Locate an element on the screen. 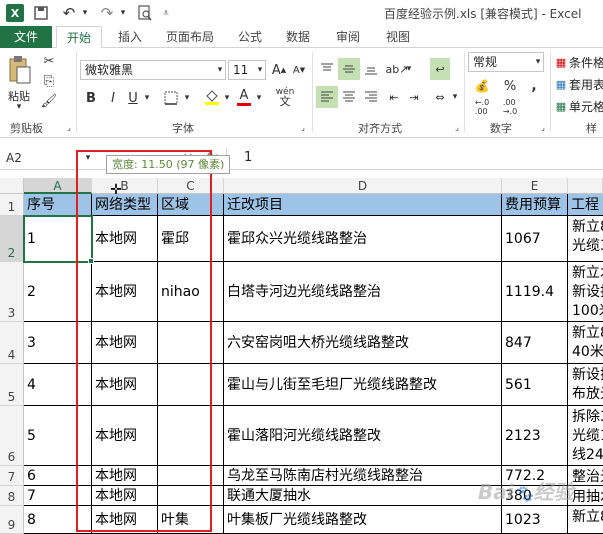 The image size is (603, 534). name-box: A2 is located at coordinates (41, 158).